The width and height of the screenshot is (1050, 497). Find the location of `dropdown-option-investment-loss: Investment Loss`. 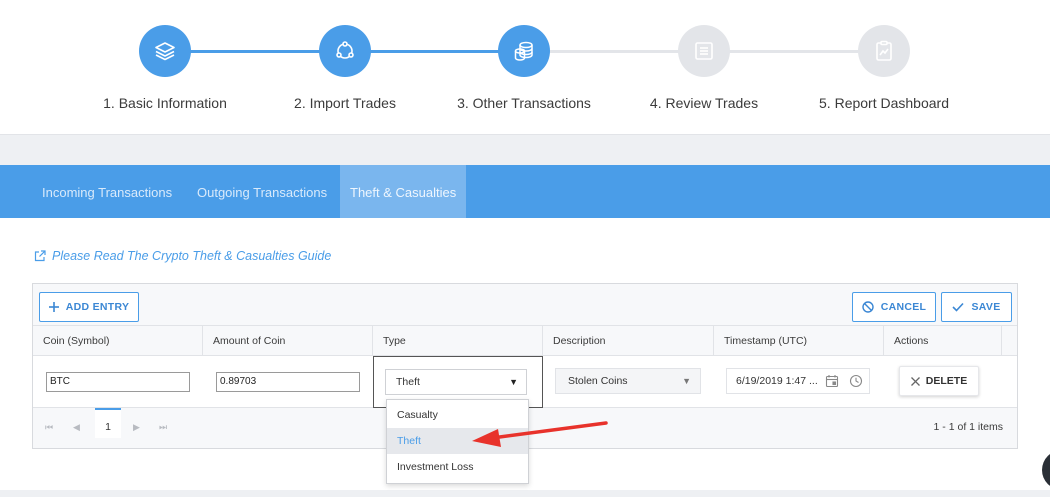

dropdown-option-investment-loss: Investment Loss is located at coordinates (457, 467).